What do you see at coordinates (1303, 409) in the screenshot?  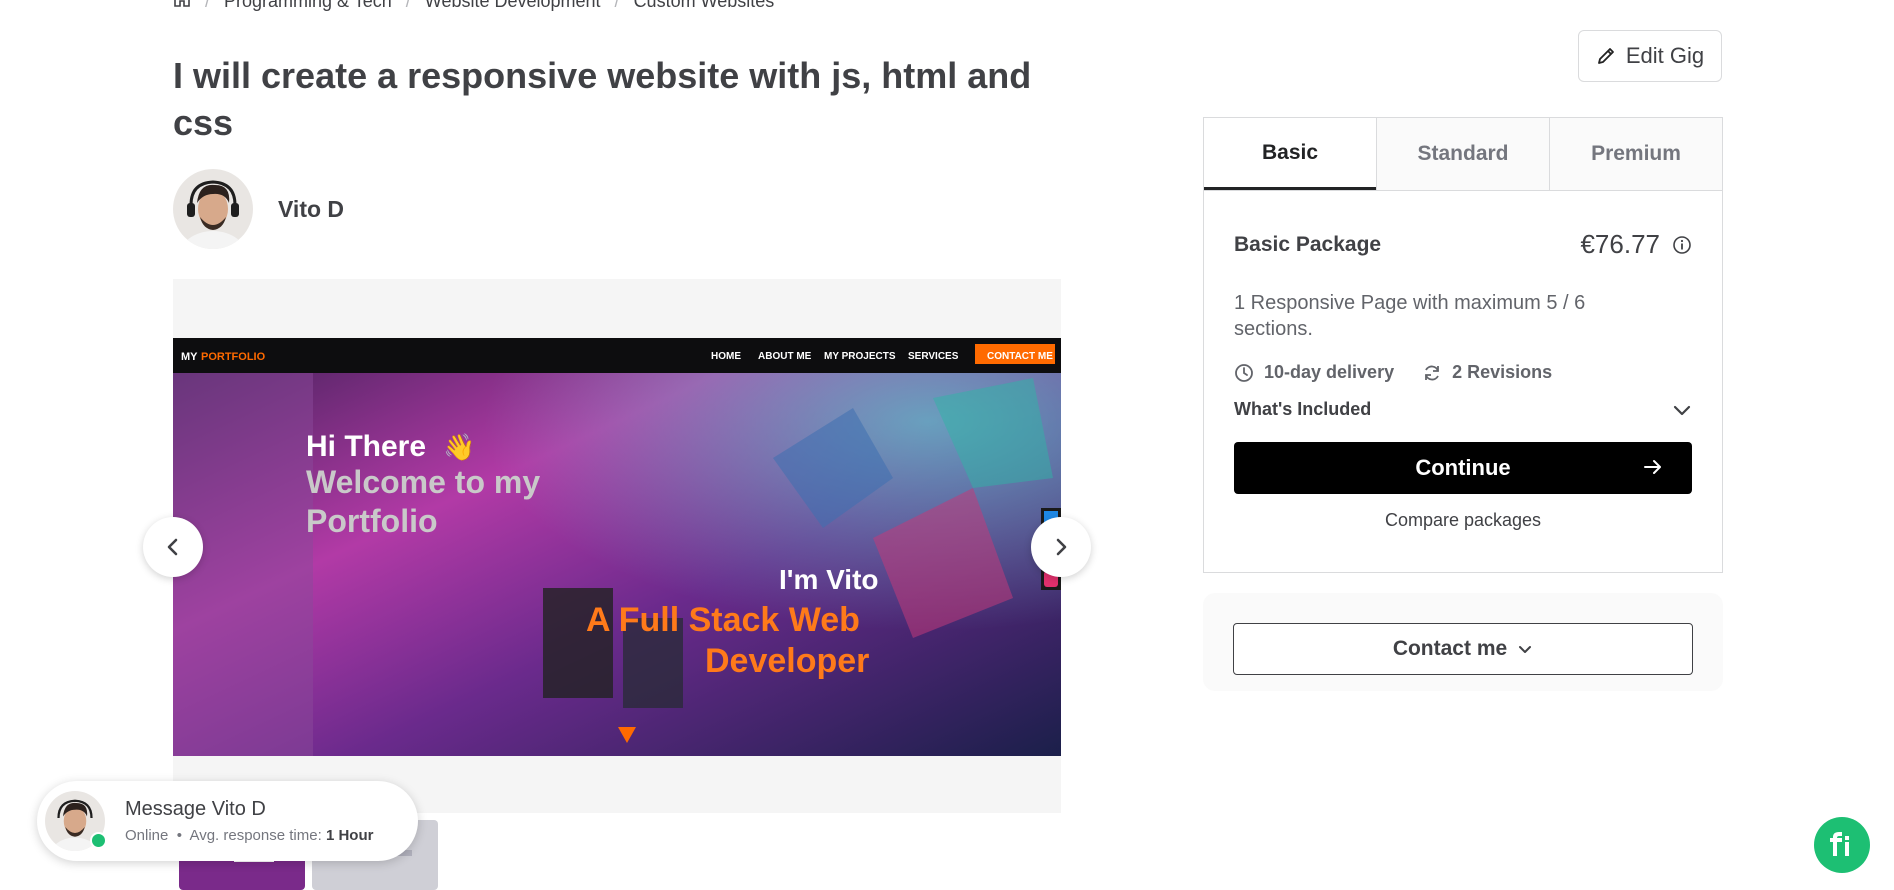 I see `whats-included-label: What's Included` at bounding box center [1303, 409].